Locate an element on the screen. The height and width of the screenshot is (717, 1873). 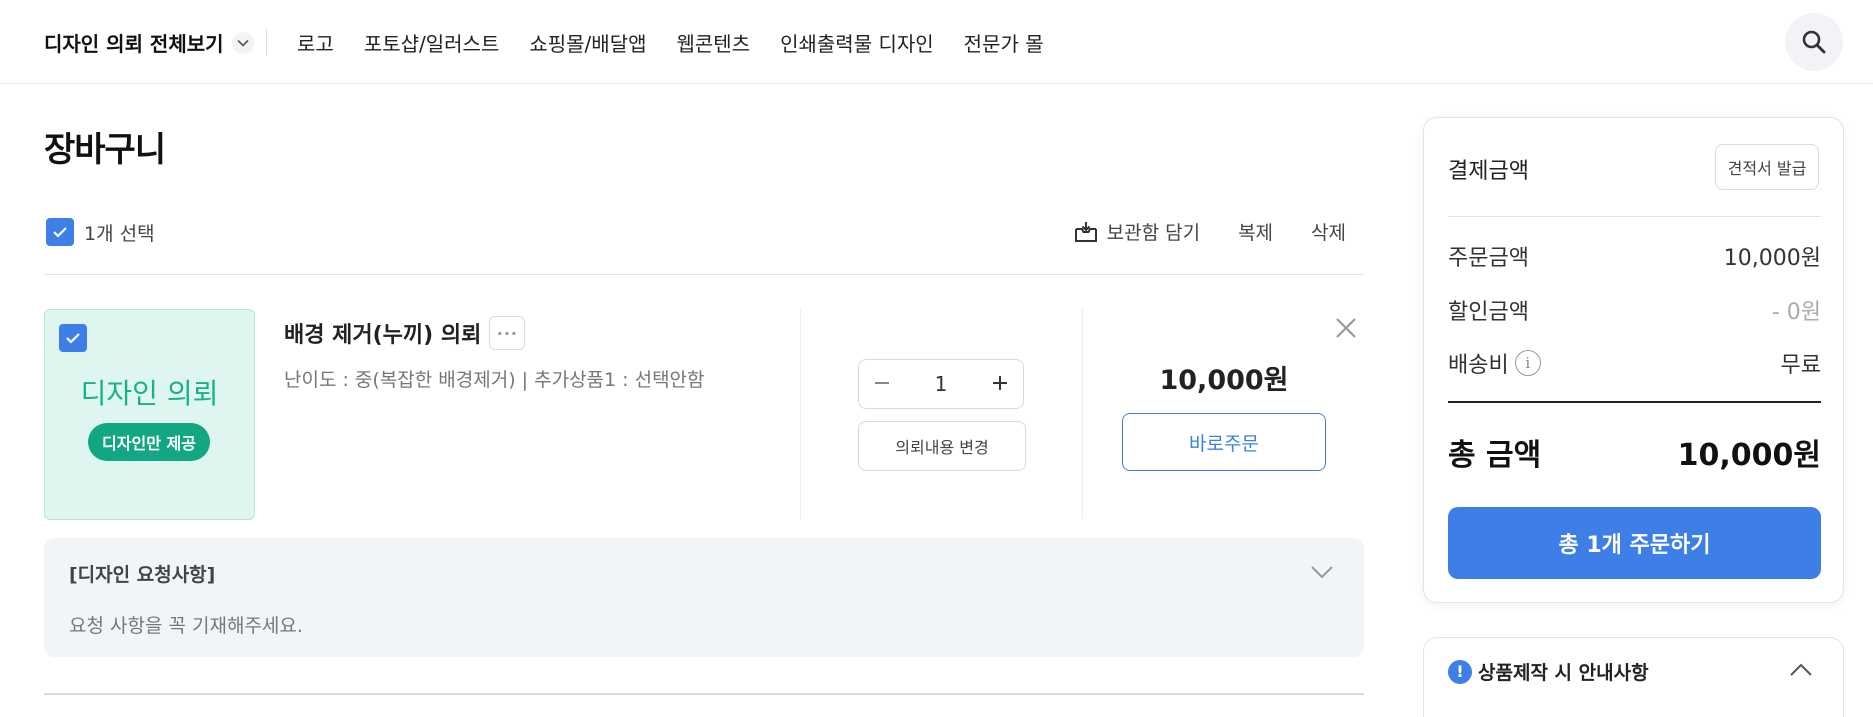
minus-icon is located at coordinates (882, 383).